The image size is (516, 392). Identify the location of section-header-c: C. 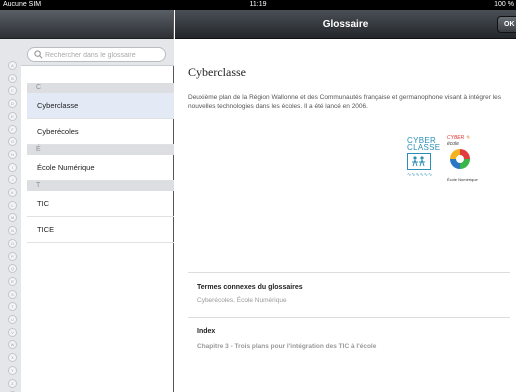
(100, 88).